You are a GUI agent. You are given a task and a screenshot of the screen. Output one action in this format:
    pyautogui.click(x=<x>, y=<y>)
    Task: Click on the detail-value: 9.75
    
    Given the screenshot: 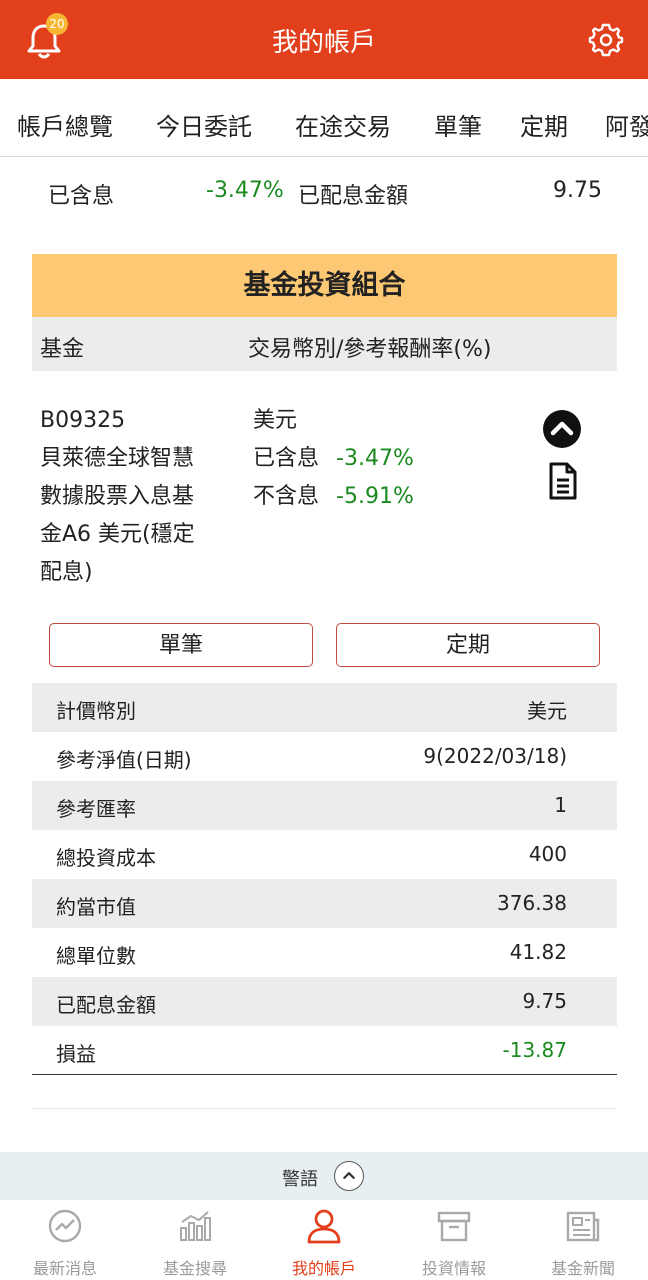 What is the action you would take?
    pyautogui.click(x=544, y=1001)
    